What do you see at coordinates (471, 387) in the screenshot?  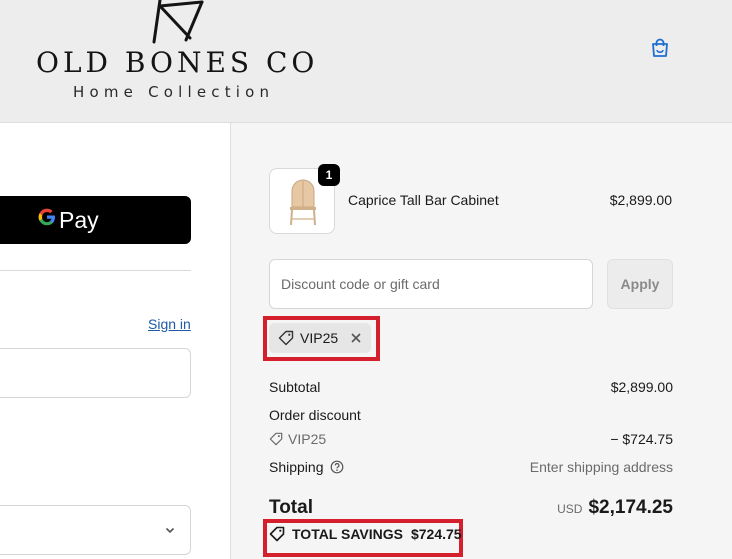 I see `subtotal-row: Subtotal $2,899.00` at bounding box center [471, 387].